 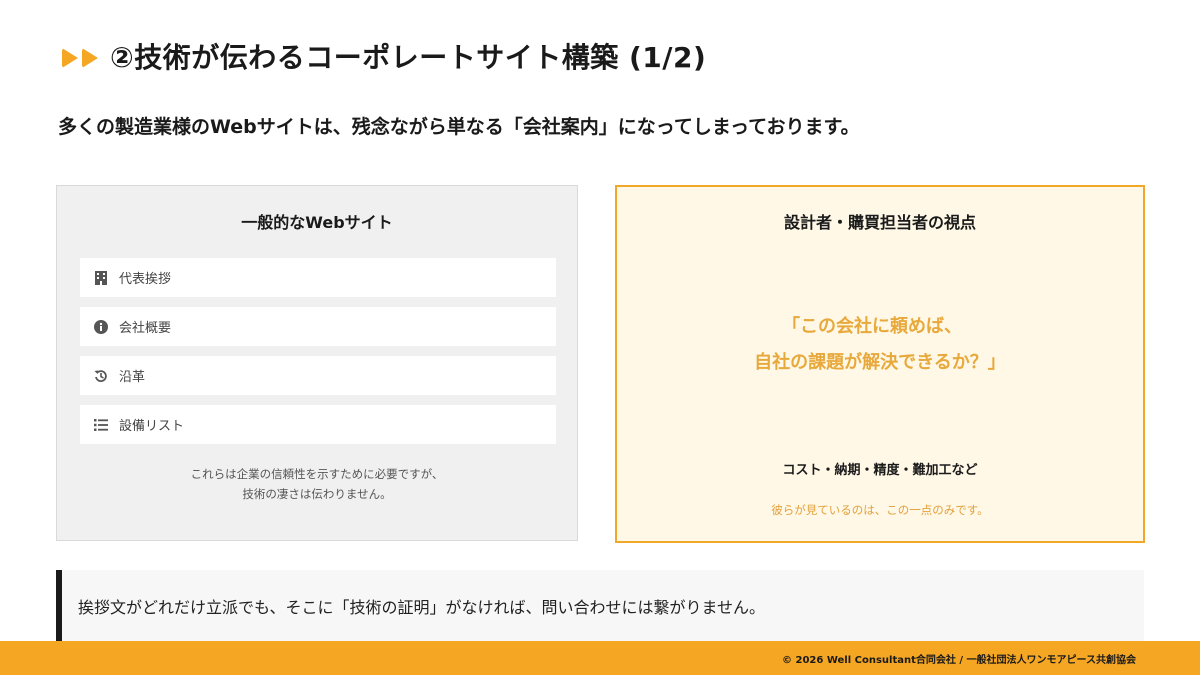 What do you see at coordinates (145, 279) in the screenshot?
I see `list-item-label: 代表挨拶` at bounding box center [145, 279].